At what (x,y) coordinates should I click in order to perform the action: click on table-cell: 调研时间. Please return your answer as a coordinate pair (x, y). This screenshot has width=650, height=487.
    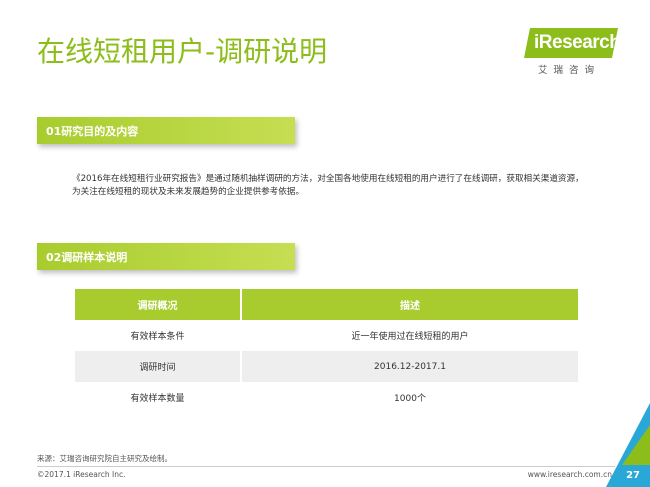
    Looking at the image, I should click on (158, 366).